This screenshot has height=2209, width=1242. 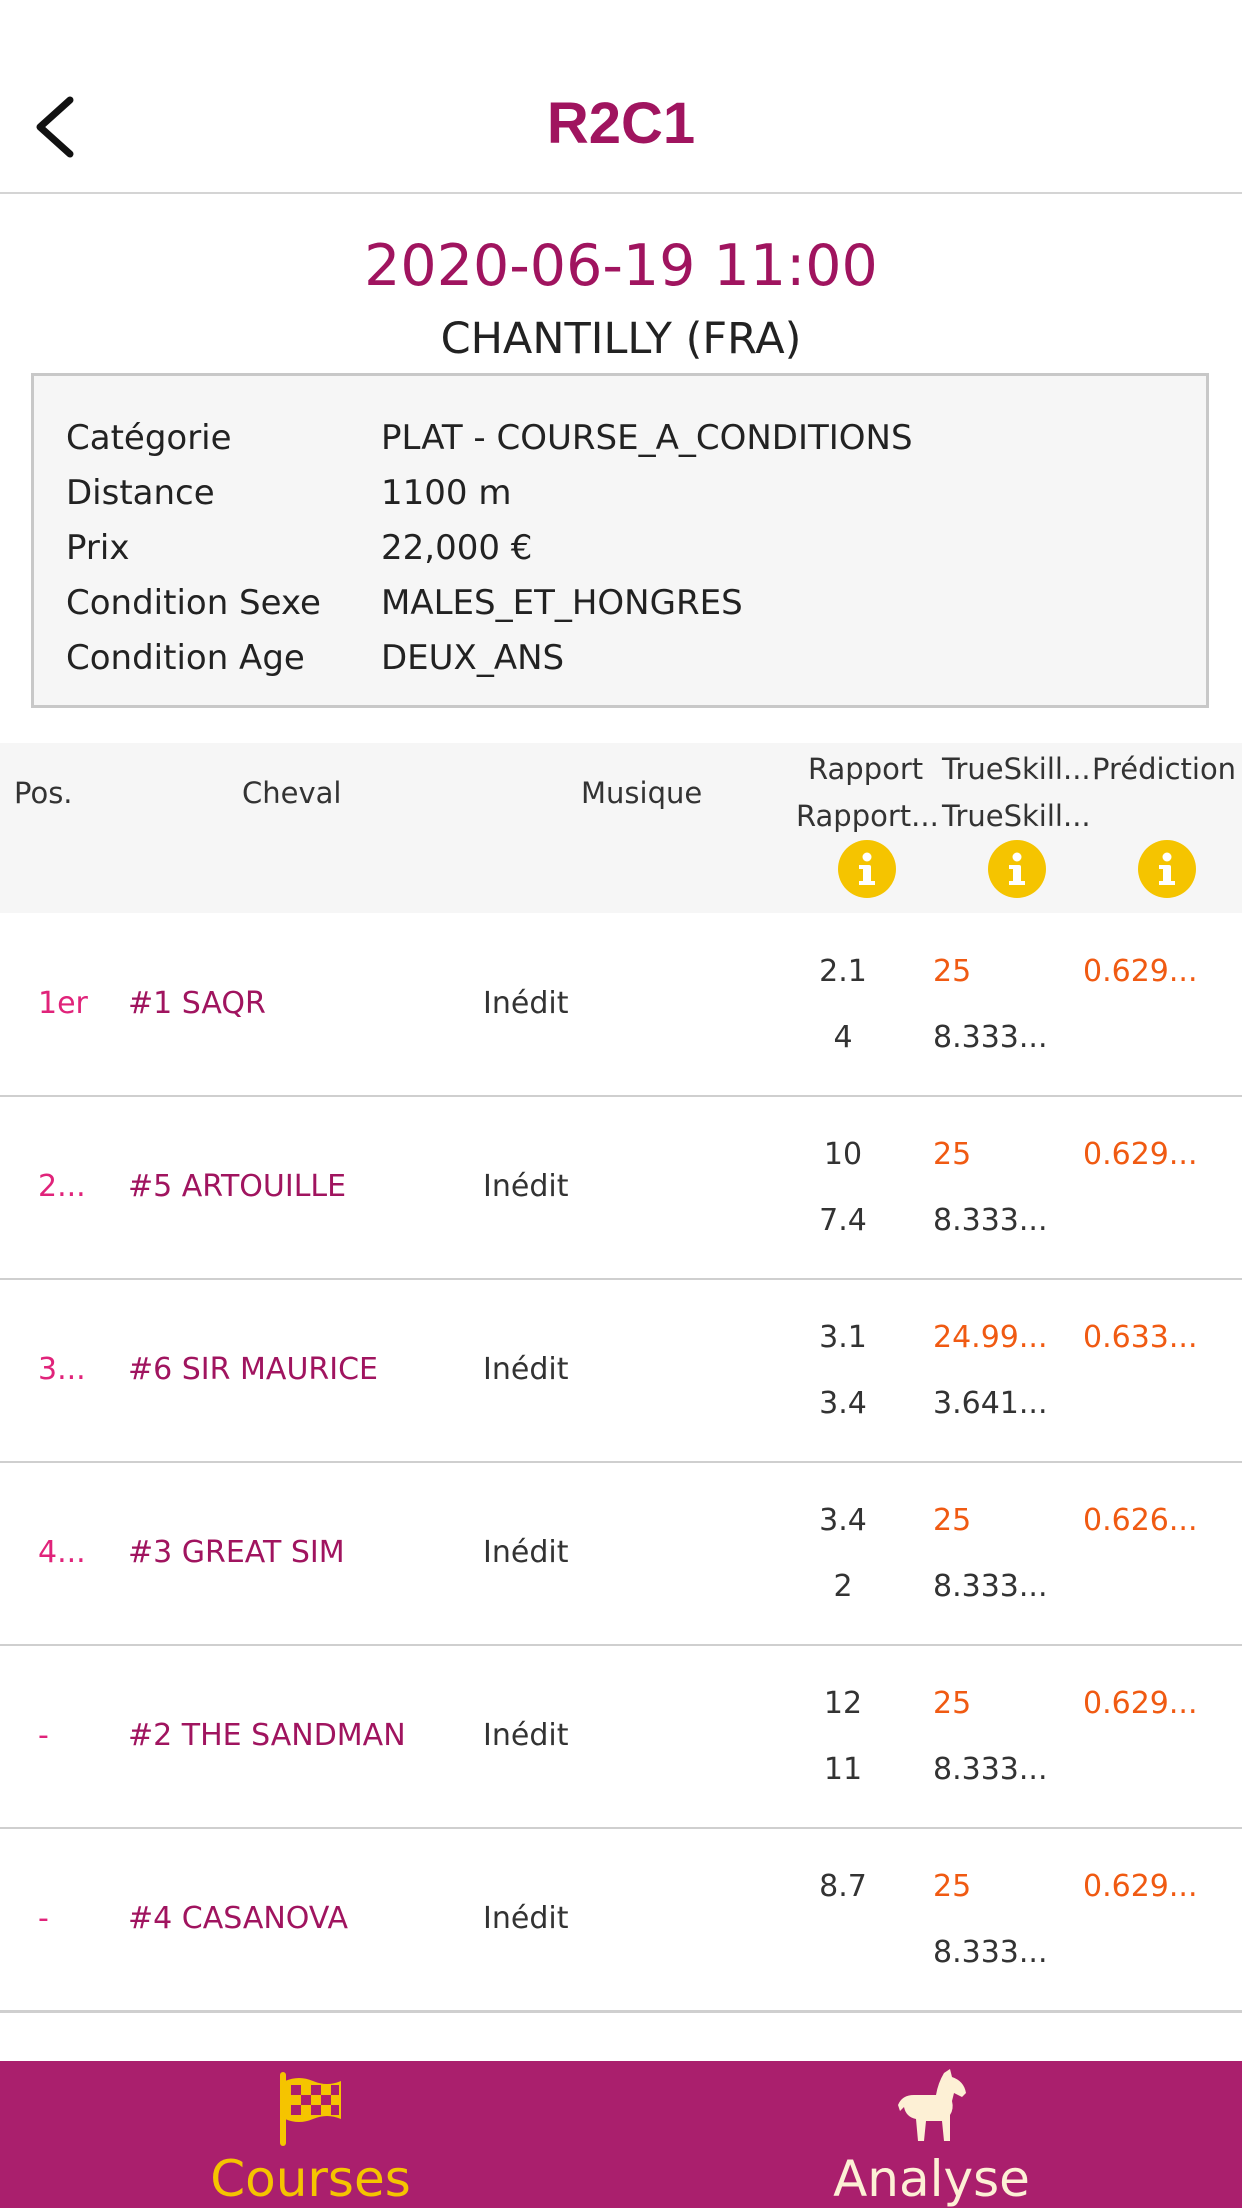 What do you see at coordinates (641, 793) in the screenshot?
I see `column-header-music: Musique` at bounding box center [641, 793].